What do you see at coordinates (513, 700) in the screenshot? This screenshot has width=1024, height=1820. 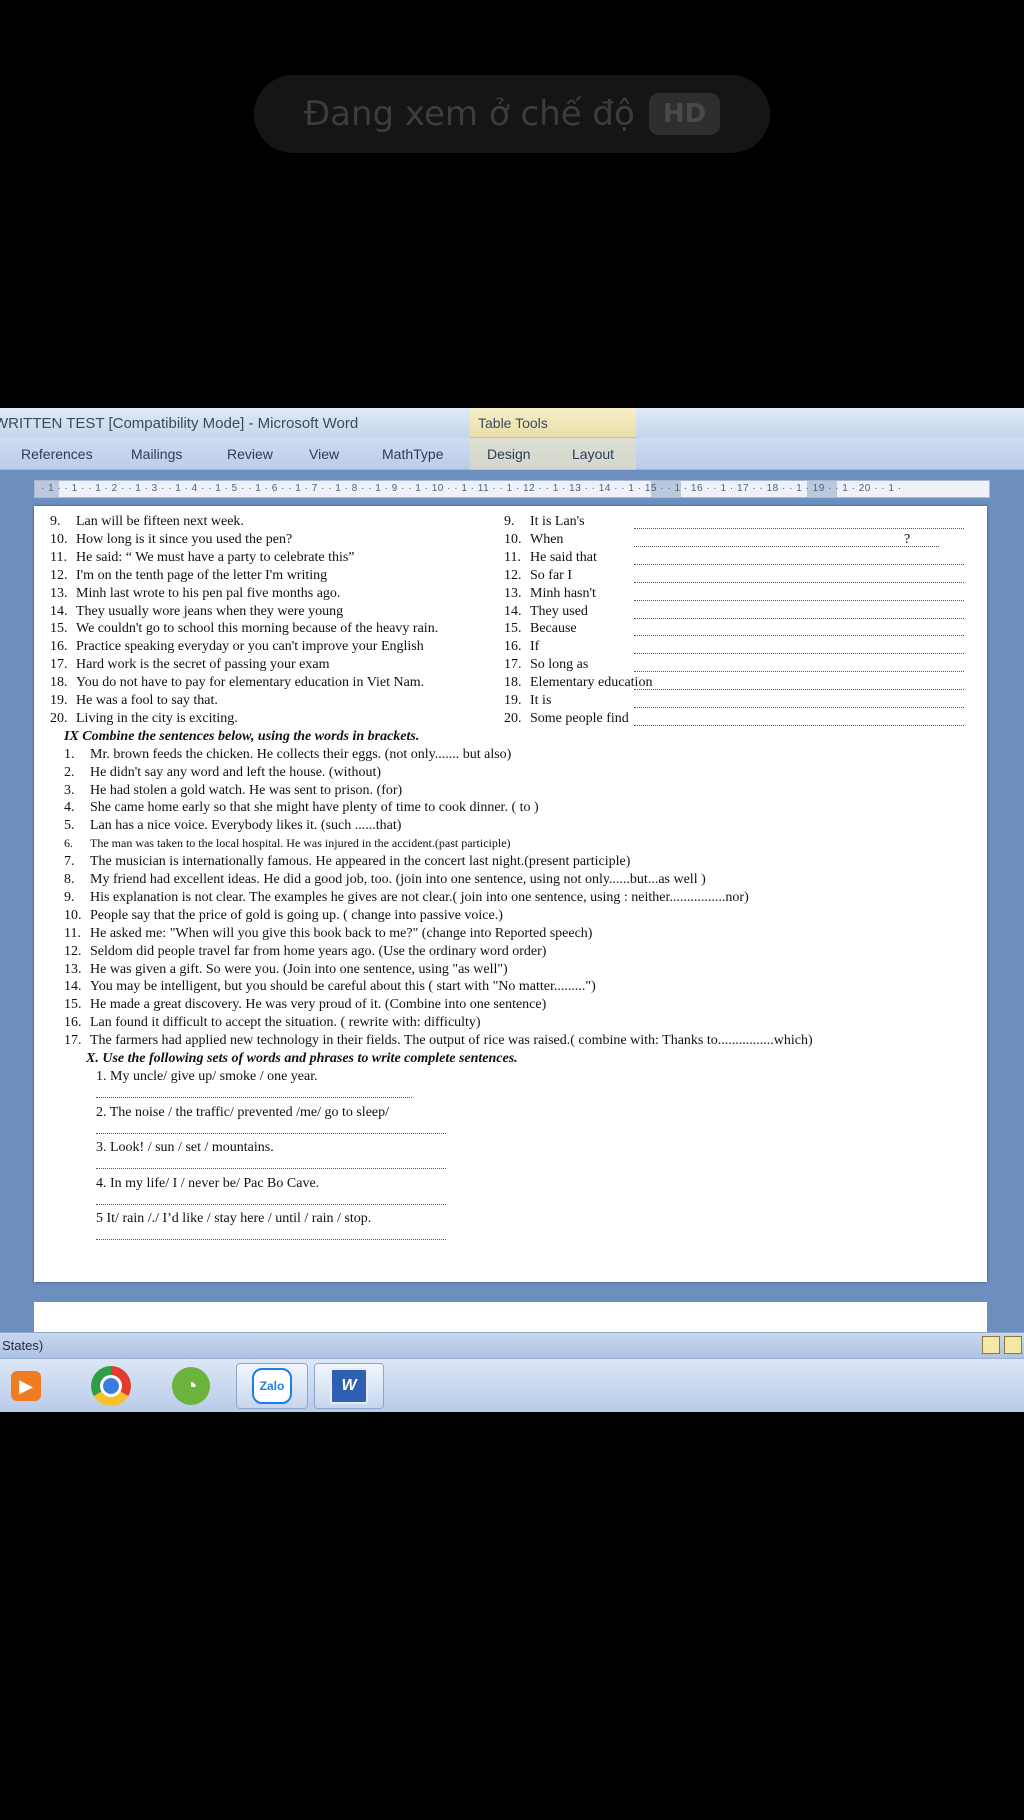 I see `item-number: 19.` at bounding box center [513, 700].